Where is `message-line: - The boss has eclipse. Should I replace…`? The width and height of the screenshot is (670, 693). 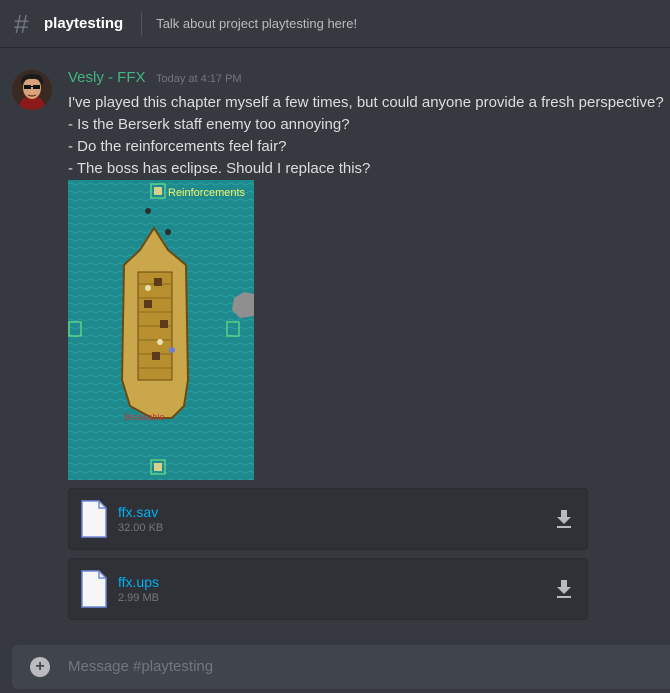
message-line: - The boss has eclipse. Should I replace… is located at coordinates (219, 168).